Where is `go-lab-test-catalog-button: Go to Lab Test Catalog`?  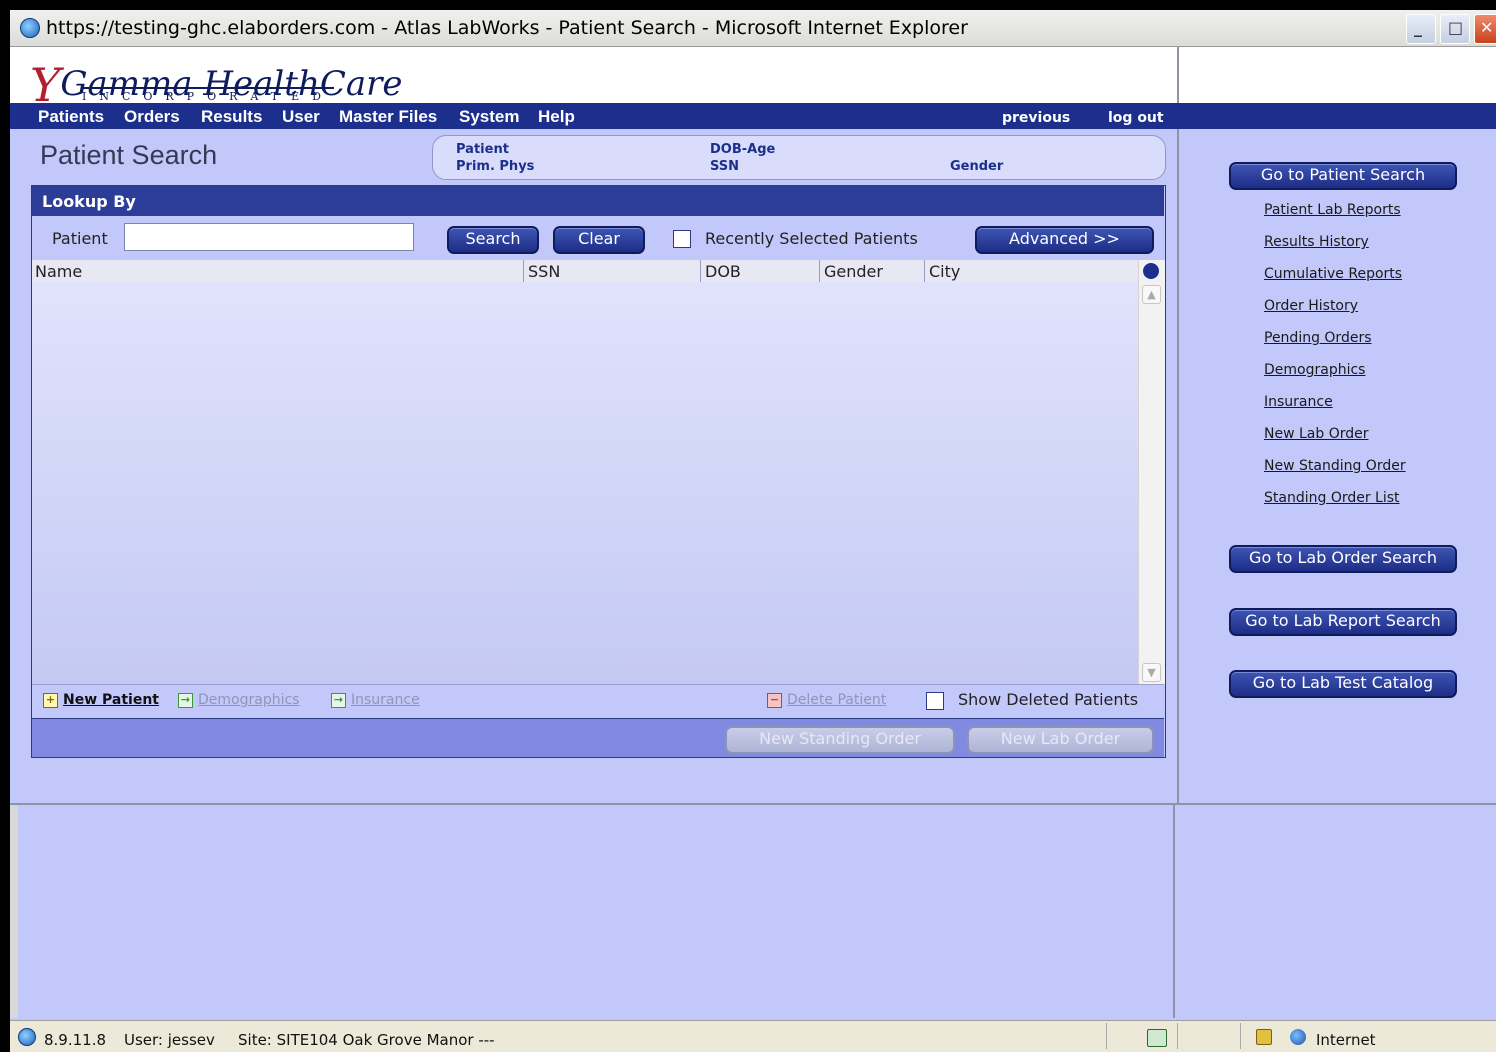
go-lab-test-catalog-button: Go to Lab Test Catalog is located at coordinates (1343, 684).